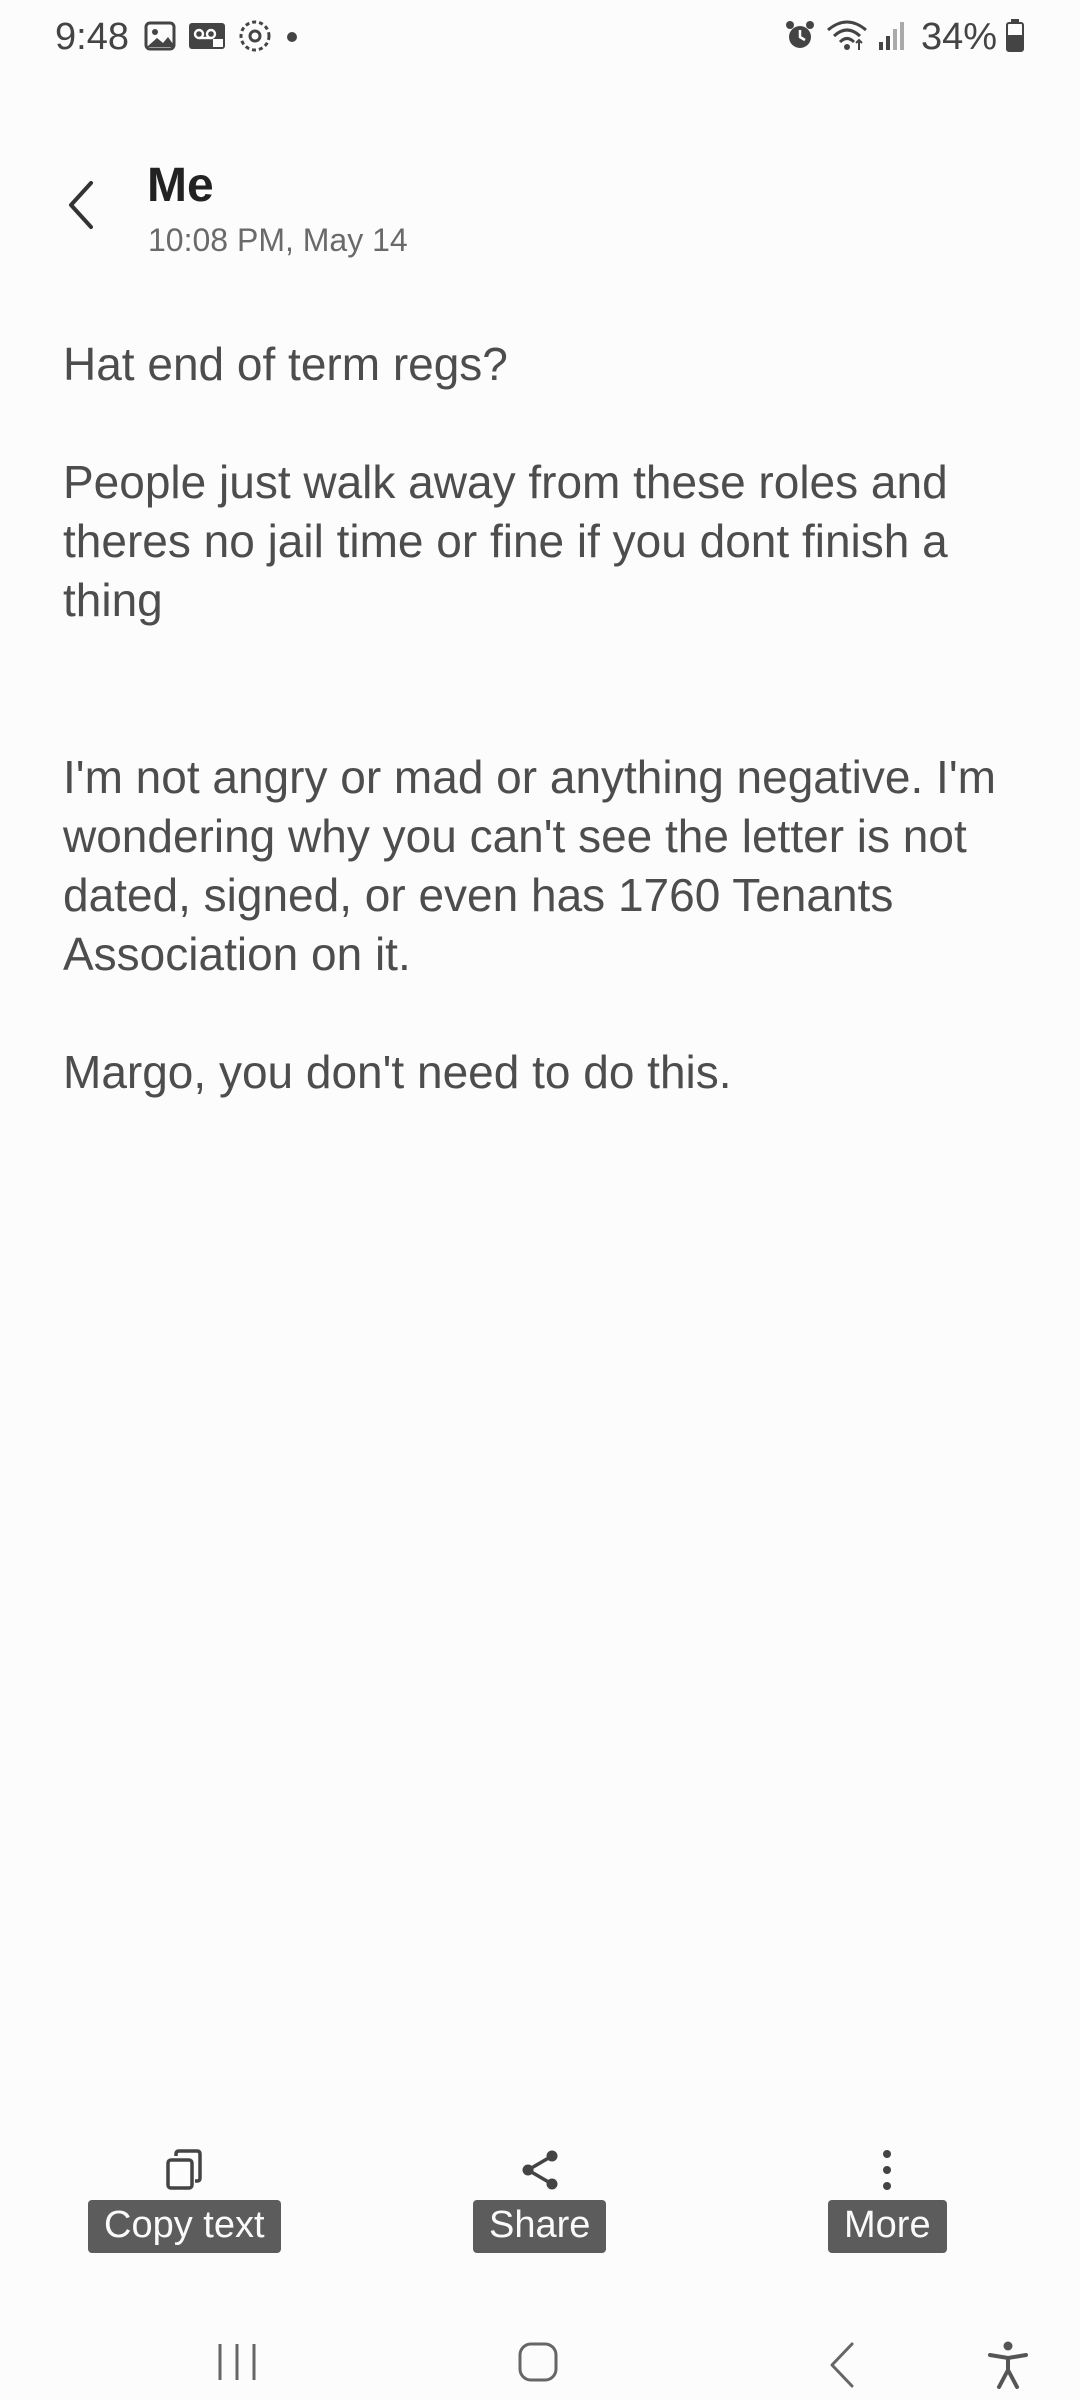  What do you see at coordinates (180, 185) in the screenshot?
I see `page-title: Me` at bounding box center [180, 185].